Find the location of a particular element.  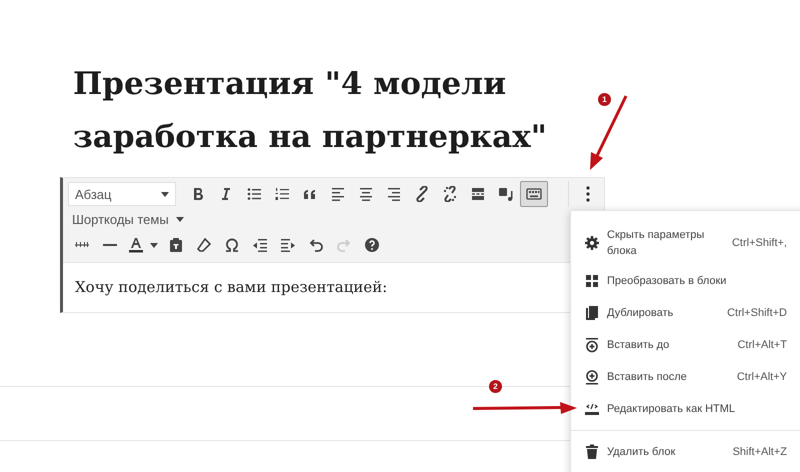

undo-icon is located at coordinates (316, 245).